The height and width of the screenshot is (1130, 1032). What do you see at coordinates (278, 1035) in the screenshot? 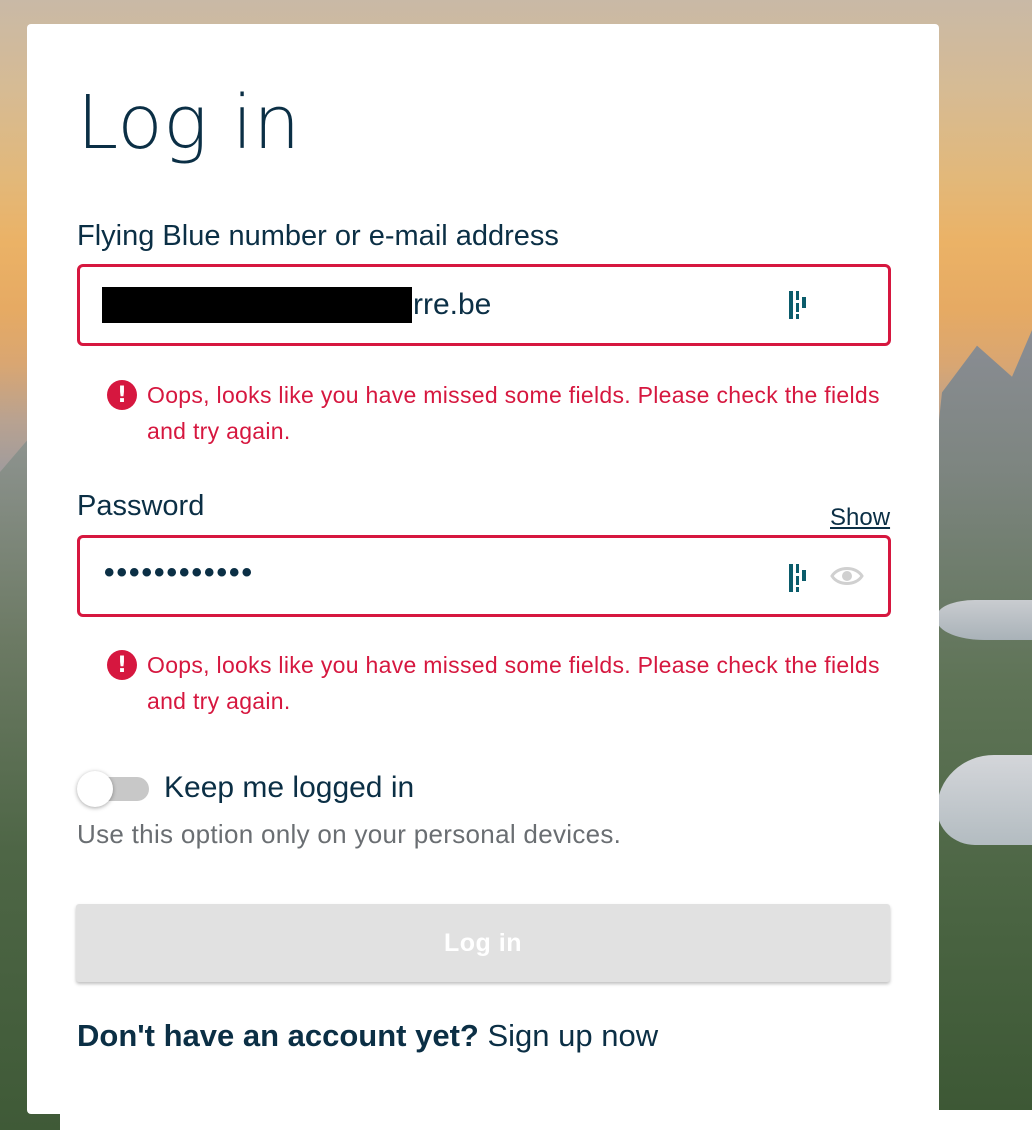
I see `signup-question: Don't have an account yet?` at bounding box center [278, 1035].